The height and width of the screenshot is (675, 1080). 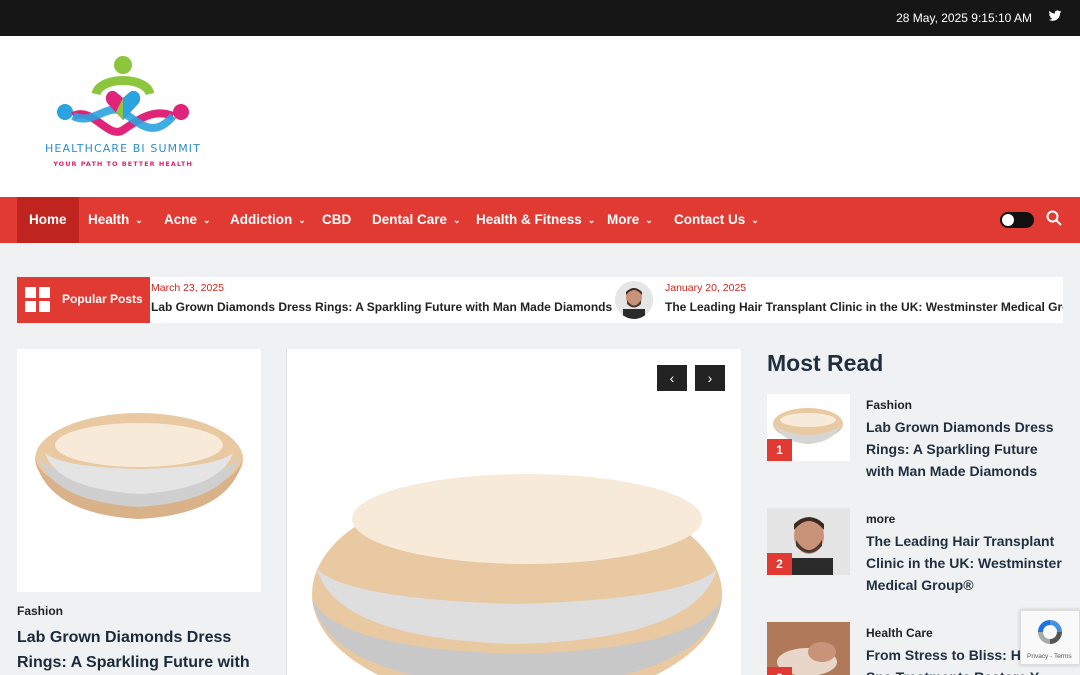 I want to click on most-read-thumbnail: 3, so click(x=808, y=648).